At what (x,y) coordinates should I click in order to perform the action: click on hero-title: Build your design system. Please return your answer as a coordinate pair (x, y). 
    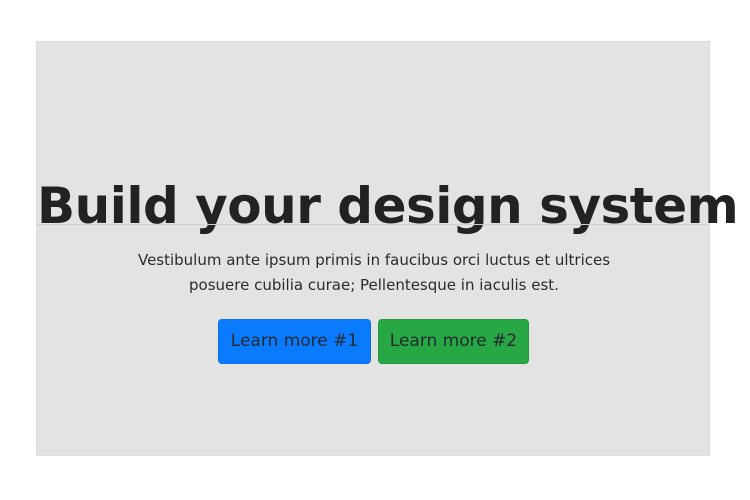
    Looking at the image, I should click on (388, 206).